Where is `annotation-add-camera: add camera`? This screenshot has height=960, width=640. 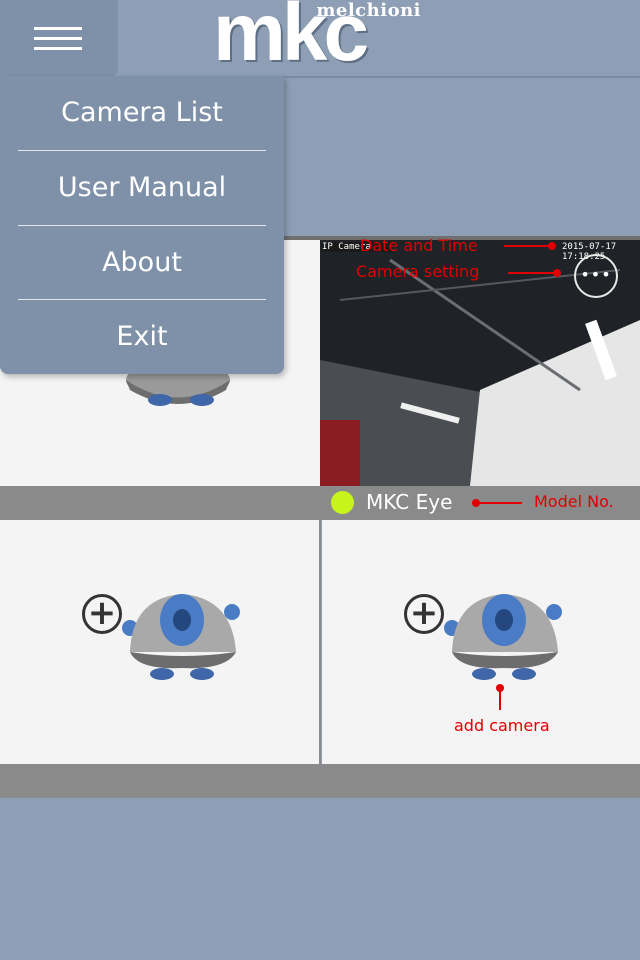 annotation-add-camera: add camera is located at coordinates (502, 725).